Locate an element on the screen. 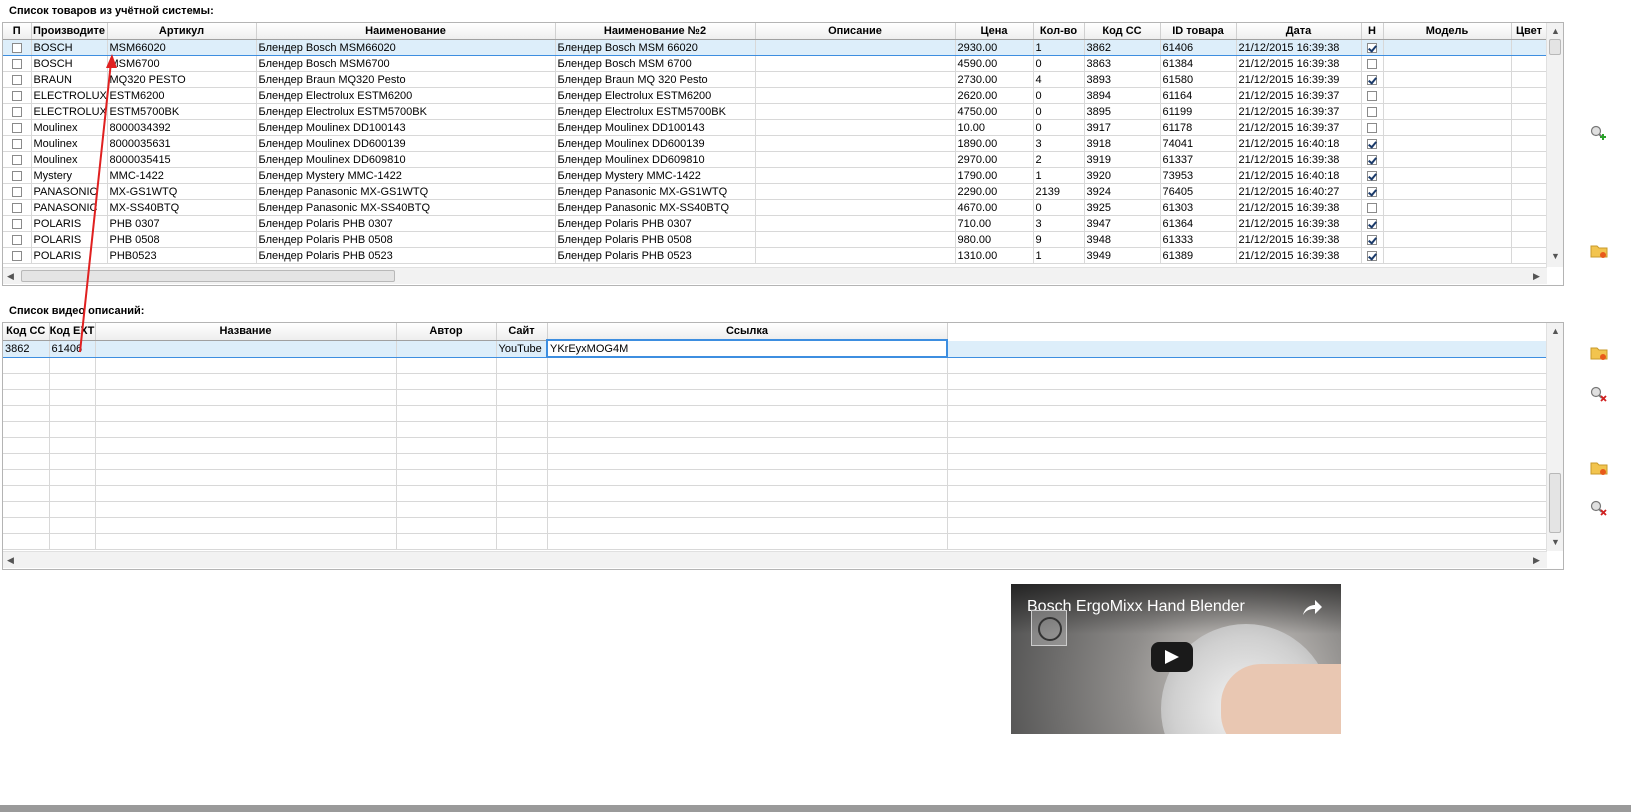 The width and height of the screenshot is (1631, 812). magnifier-add-icon is located at coordinates (1599, 133).